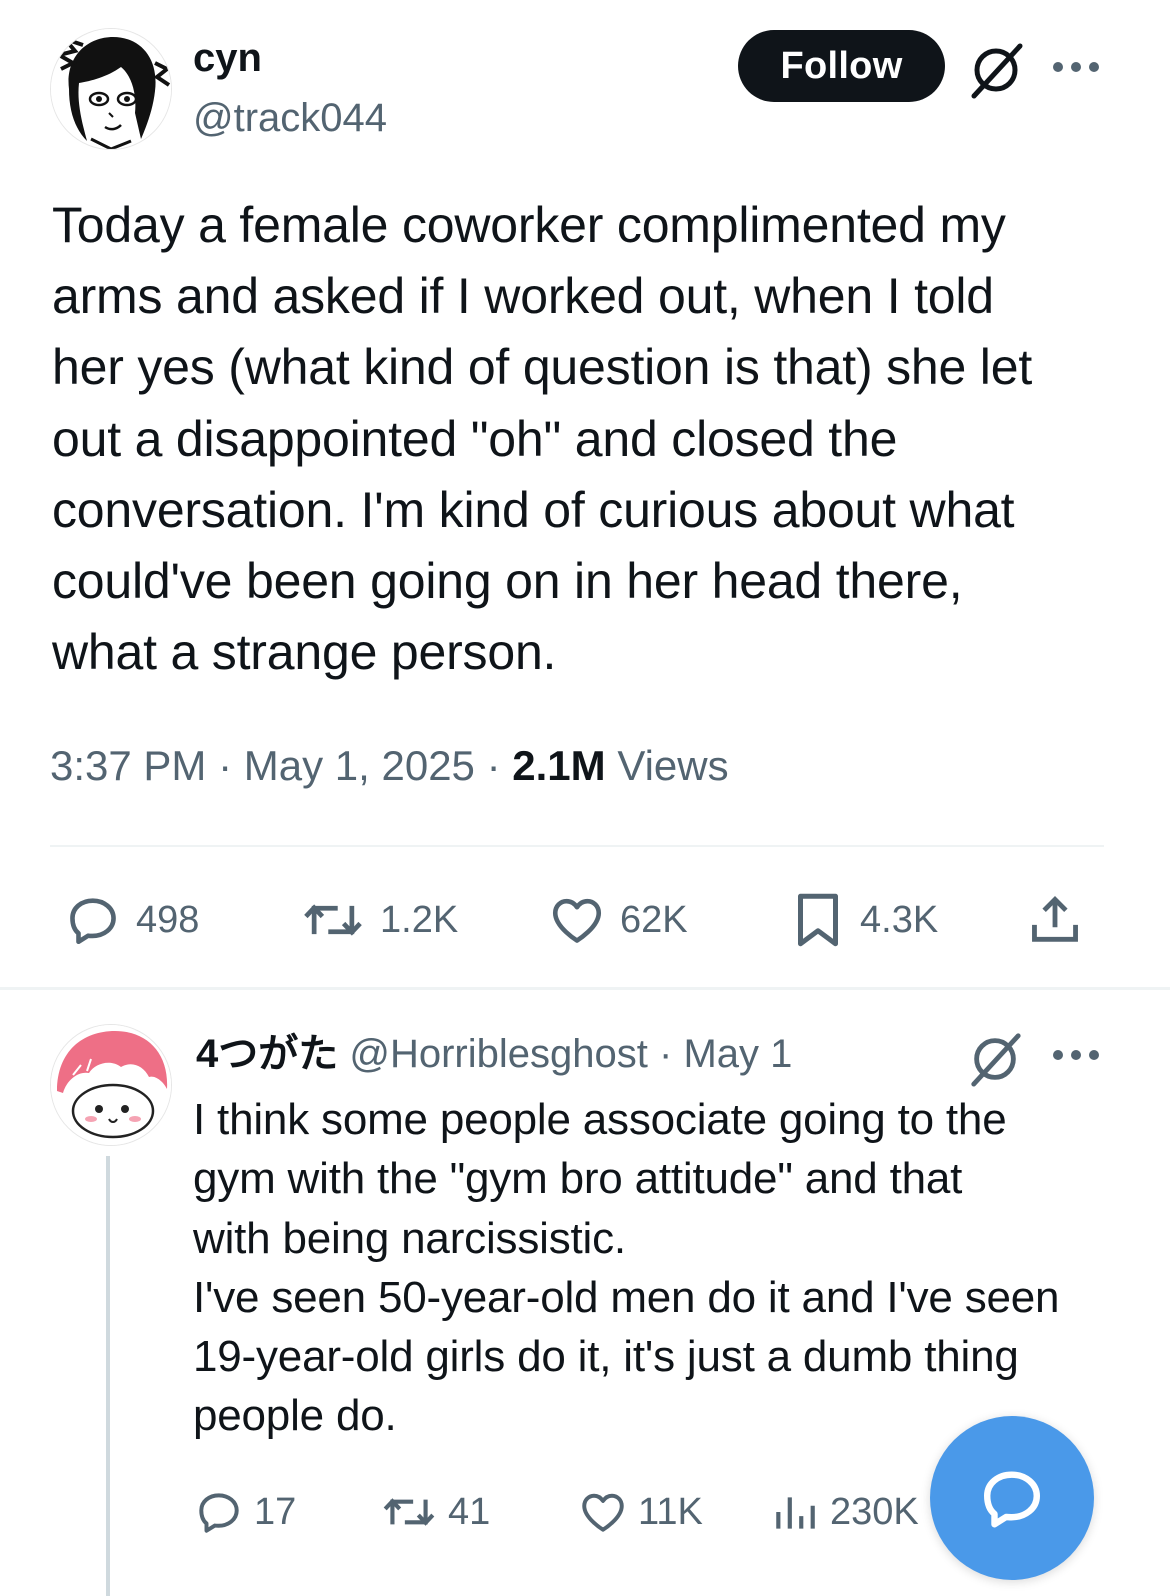 Image resolution: width=1170 pixels, height=1596 pixels. Describe the element at coordinates (673, 765) in the screenshot. I see `views-label: Views` at that location.